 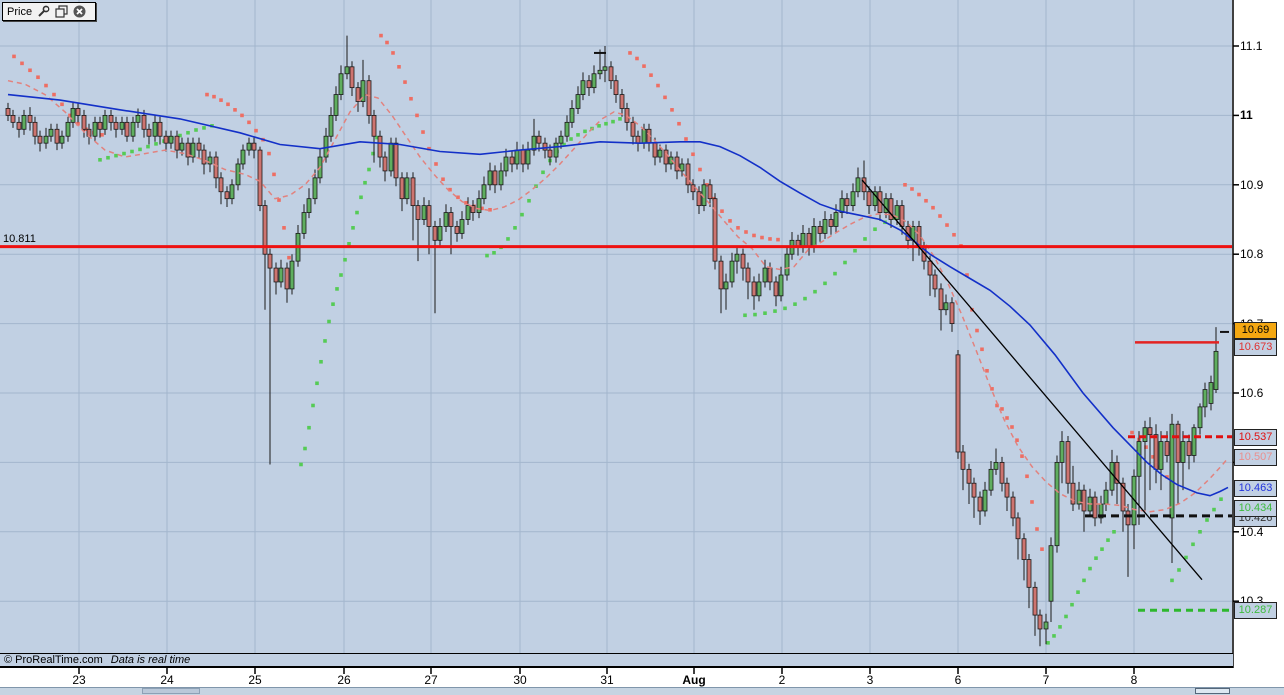 What do you see at coordinates (1255, 457) in the screenshot?
I see `ma-value-tag: 10.507` at bounding box center [1255, 457].